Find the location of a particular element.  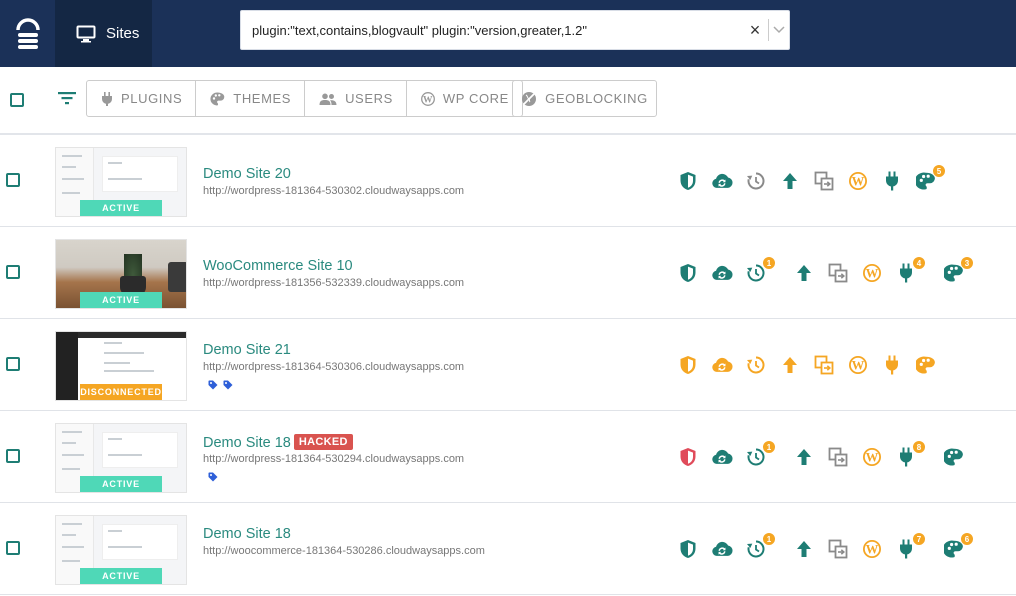

plugins-filter-button: PLUGINS is located at coordinates (142, 98).